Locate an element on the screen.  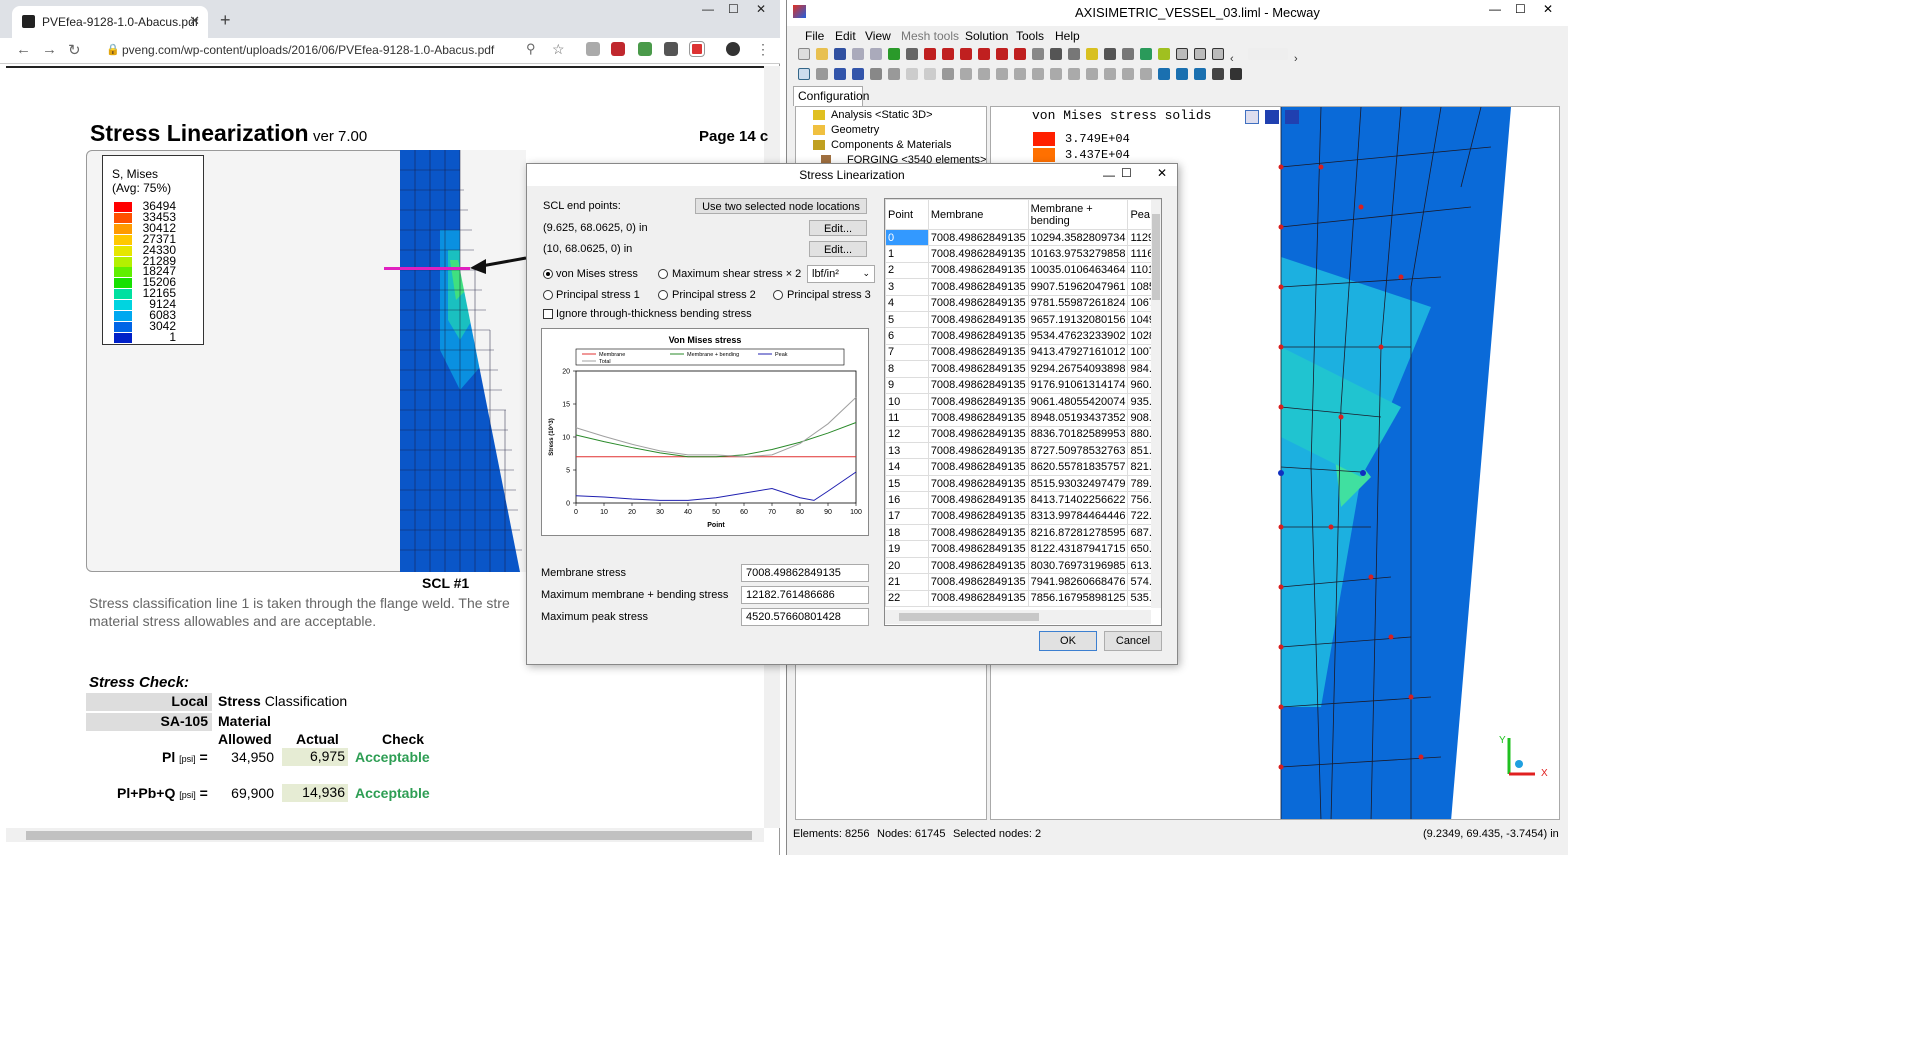
new-tab-button: + is located at coordinates (225, 20).